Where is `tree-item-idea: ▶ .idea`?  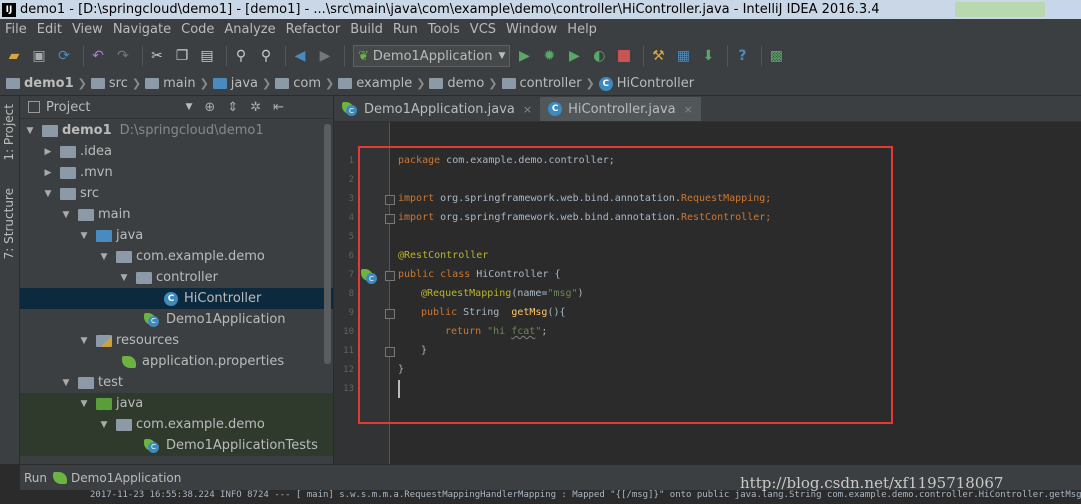
tree-item-idea: ▶ .idea is located at coordinates (176, 151).